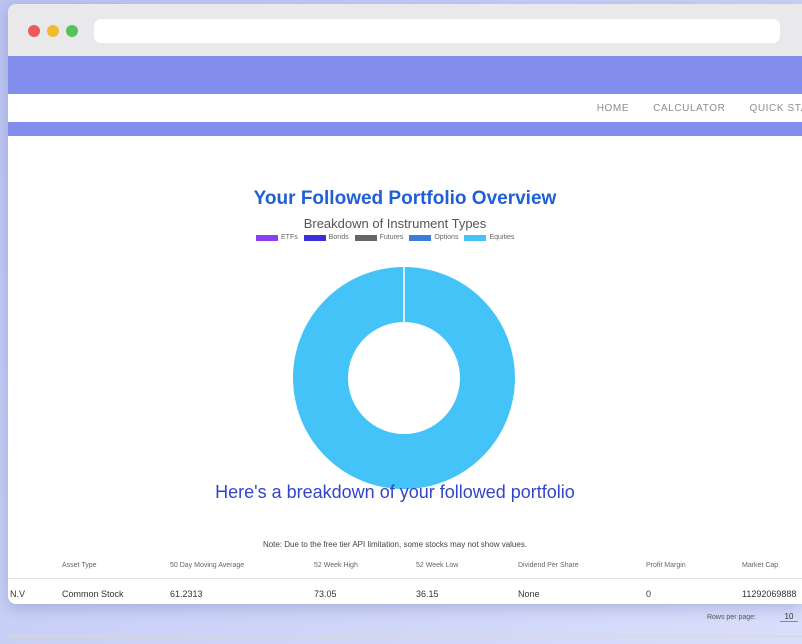 The height and width of the screenshot is (644, 802). I want to click on header-52-week-low: 52 Week Low, so click(437, 565).